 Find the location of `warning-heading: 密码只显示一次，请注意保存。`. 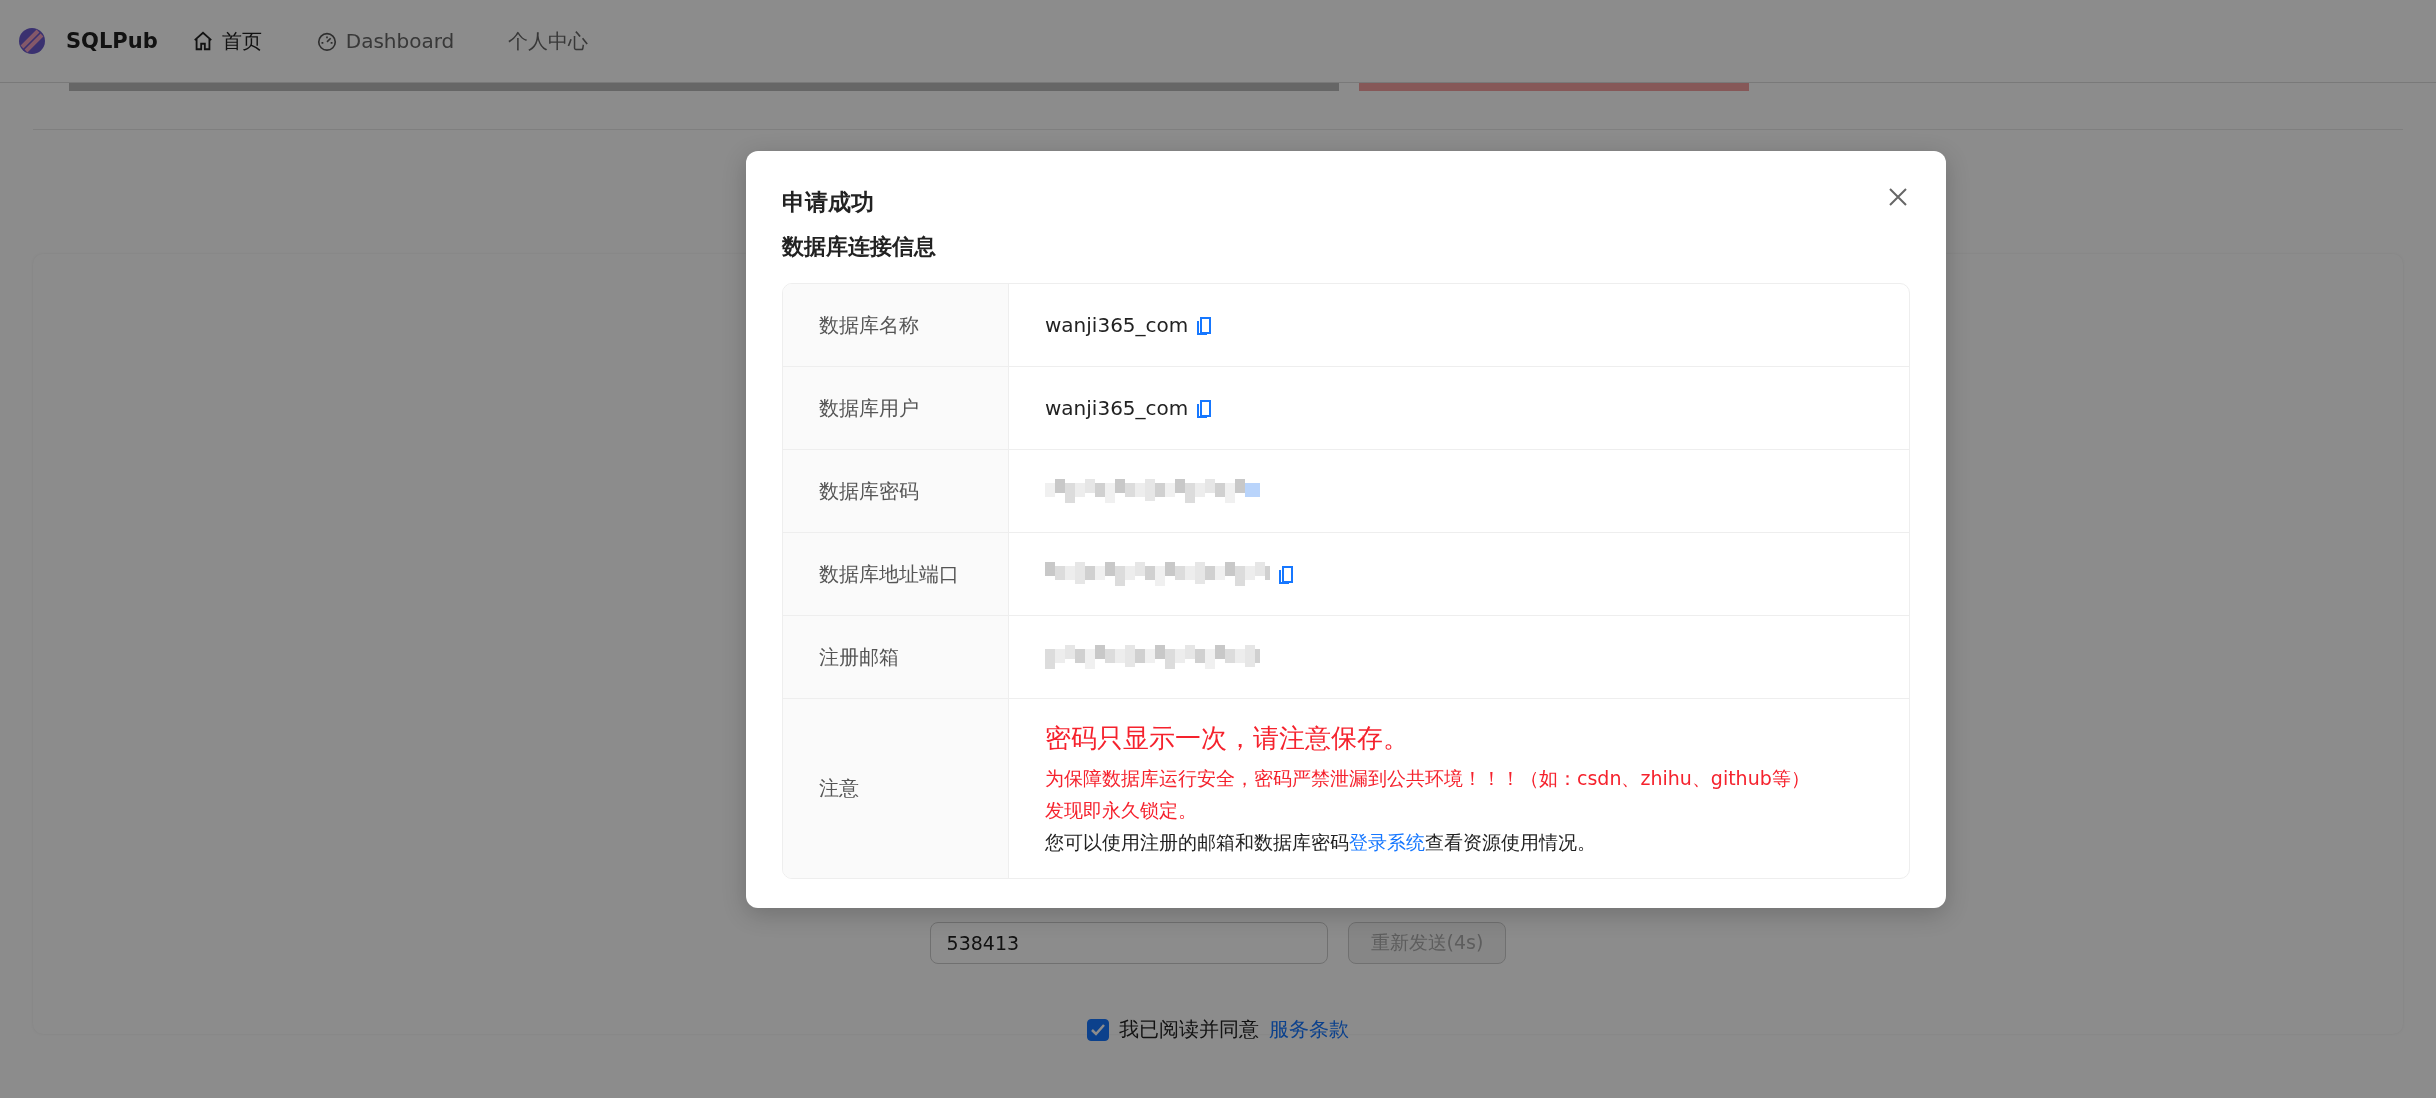

warning-heading: 密码只显示一次，请注意保存。 is located at coordinates (1227, 738).